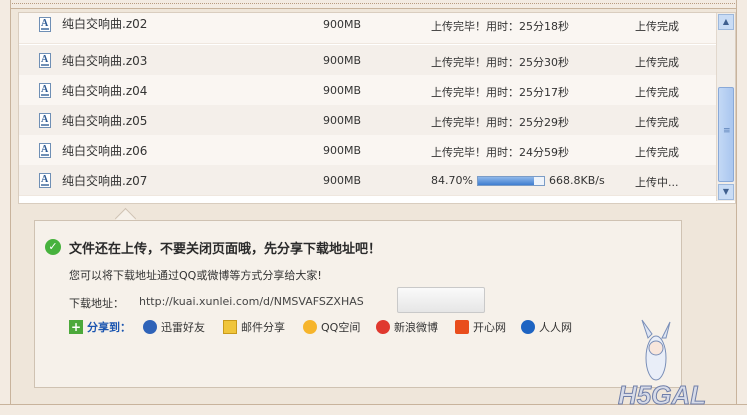 The width and height of the screenshot is (747, 415). Describe the element at coordinates (367, 120) in the screenshot. I see `file-row: 纯白交响曲.z05 900MB 上传完毕！用时：25分29秒 上传完成` at that location.